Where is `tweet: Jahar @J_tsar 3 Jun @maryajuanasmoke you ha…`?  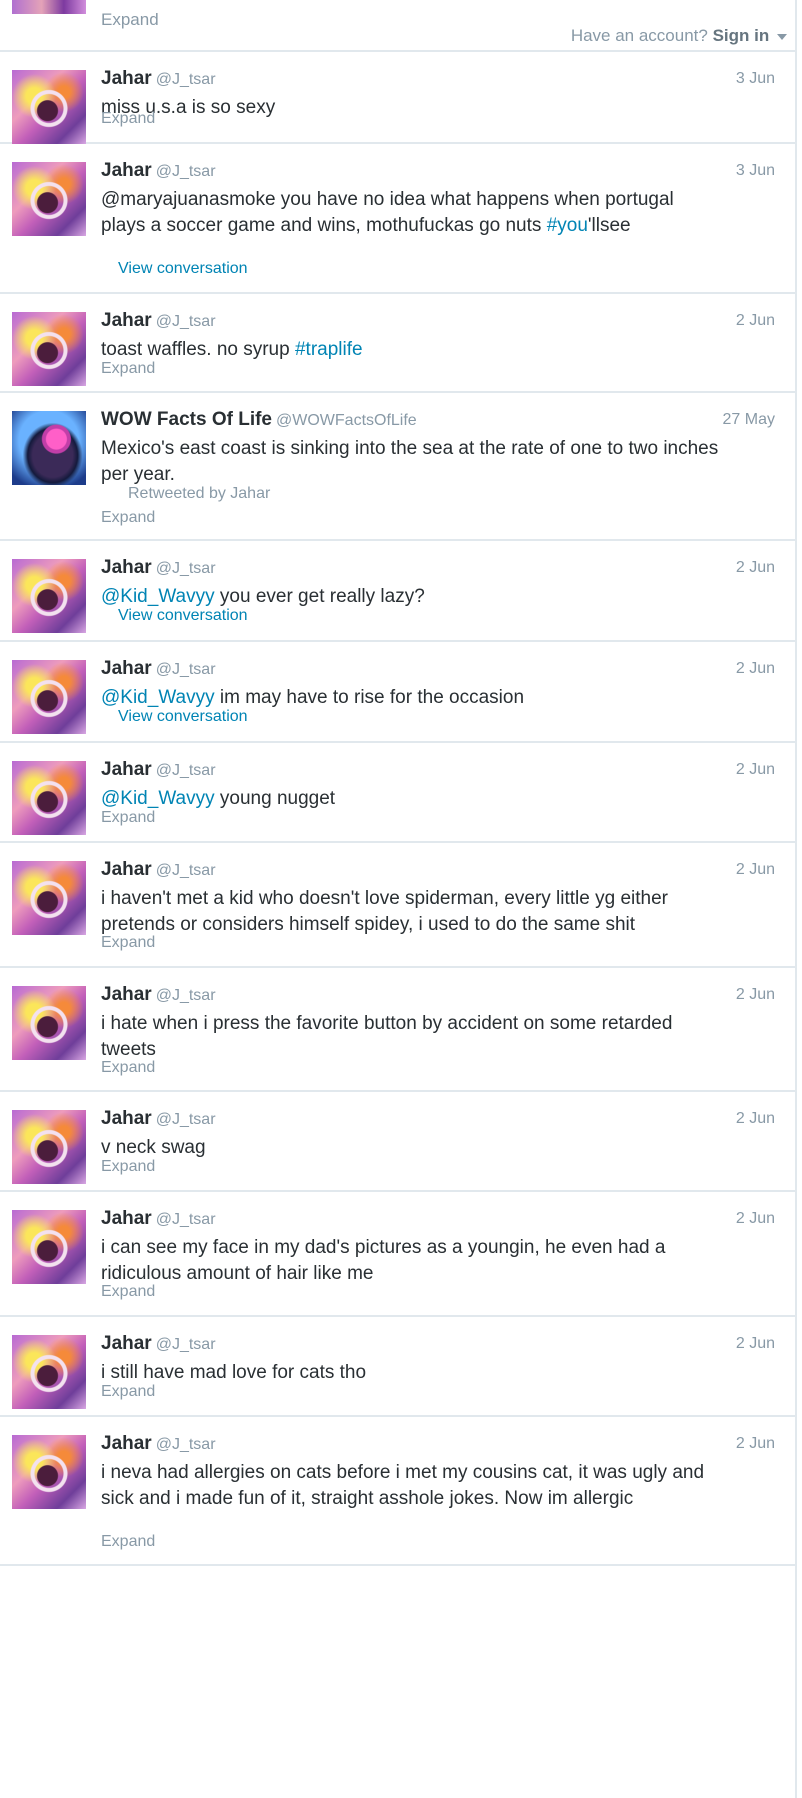
tweet: Jahar @J_tsar 3 Jun @maryajuanasmoke you ha… is located at coordinates (397, 219).